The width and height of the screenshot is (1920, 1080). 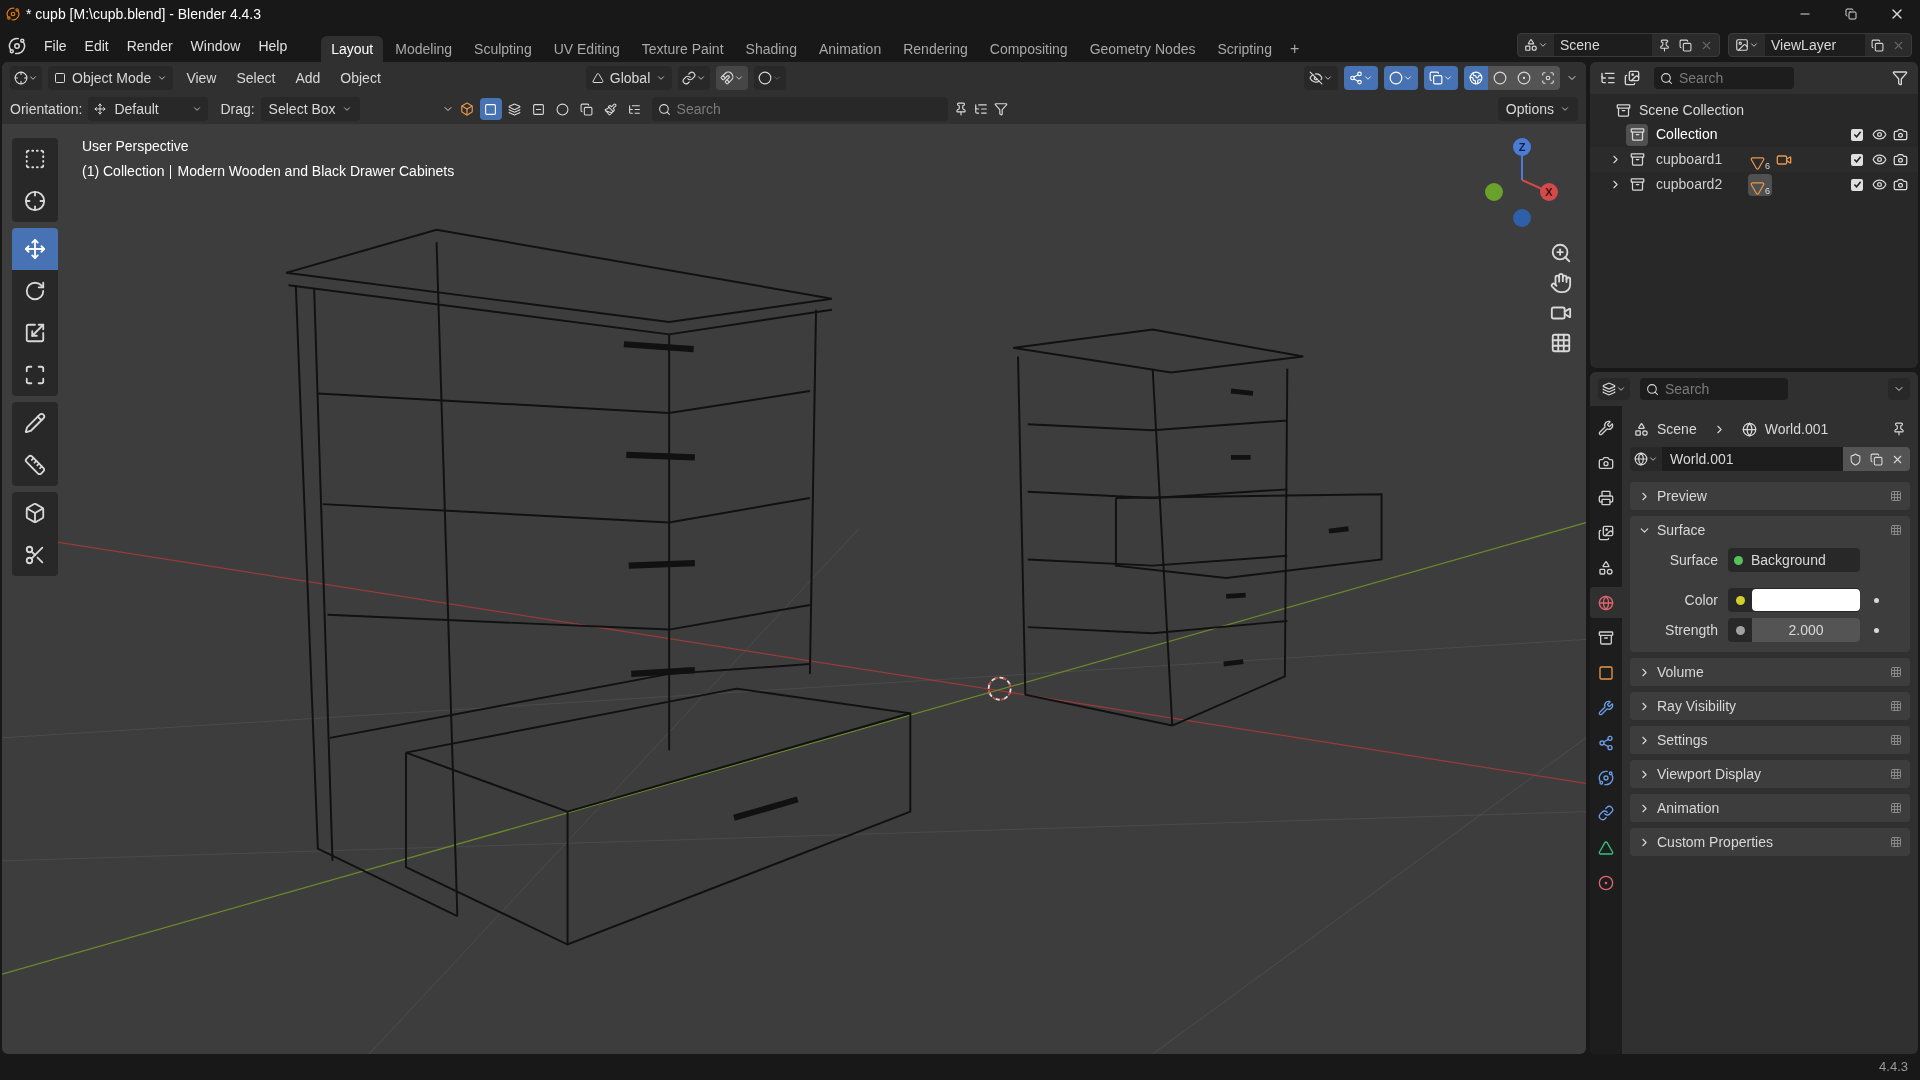 What do you see at coordinates (35, 555) in the screenshot?
I see `cut-tool` at bounding box center [35, 555].